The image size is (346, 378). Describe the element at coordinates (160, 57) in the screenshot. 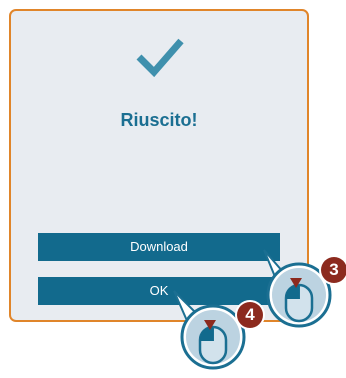

I see `checkmark-icon` at that location.